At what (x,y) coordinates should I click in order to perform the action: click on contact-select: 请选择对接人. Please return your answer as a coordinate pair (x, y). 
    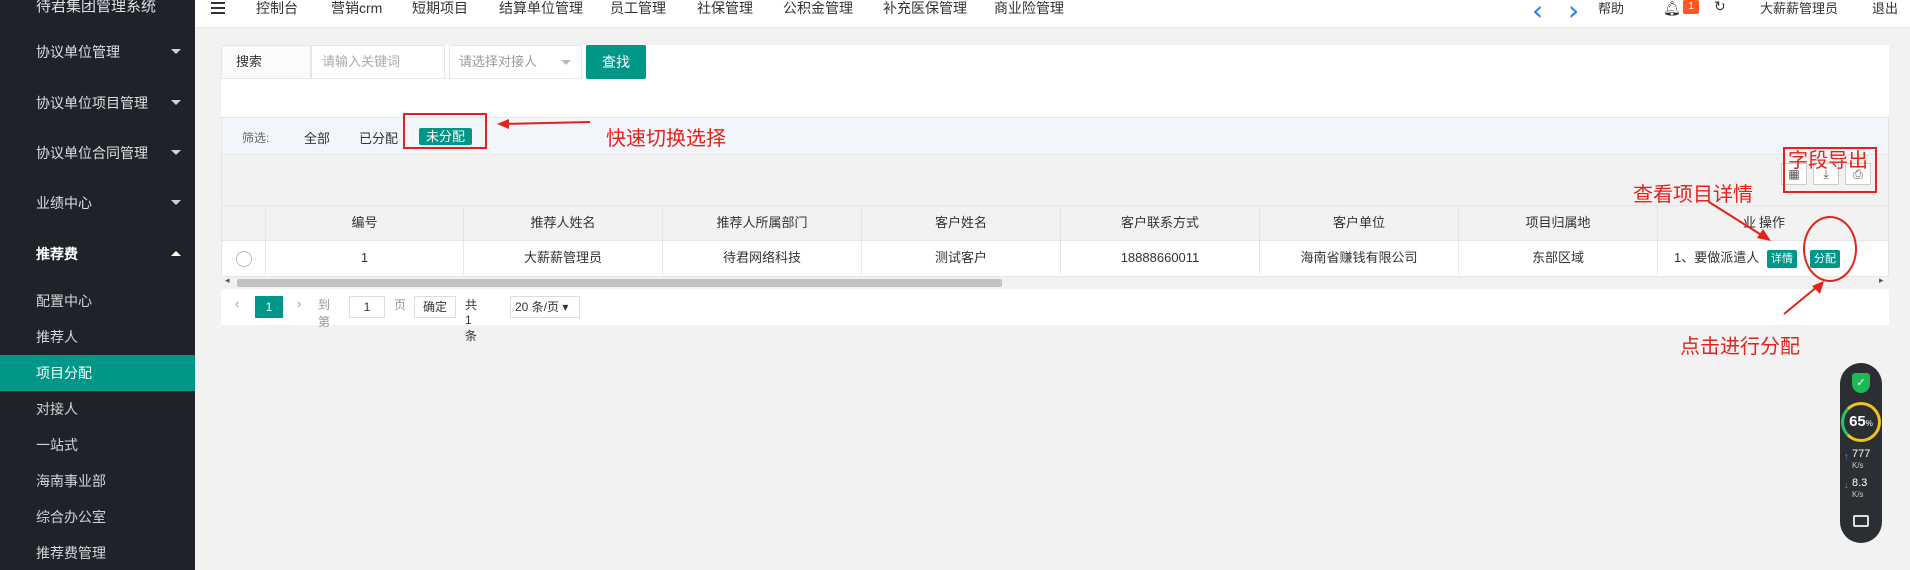
    Looking at the image, I should click on (515, 62).